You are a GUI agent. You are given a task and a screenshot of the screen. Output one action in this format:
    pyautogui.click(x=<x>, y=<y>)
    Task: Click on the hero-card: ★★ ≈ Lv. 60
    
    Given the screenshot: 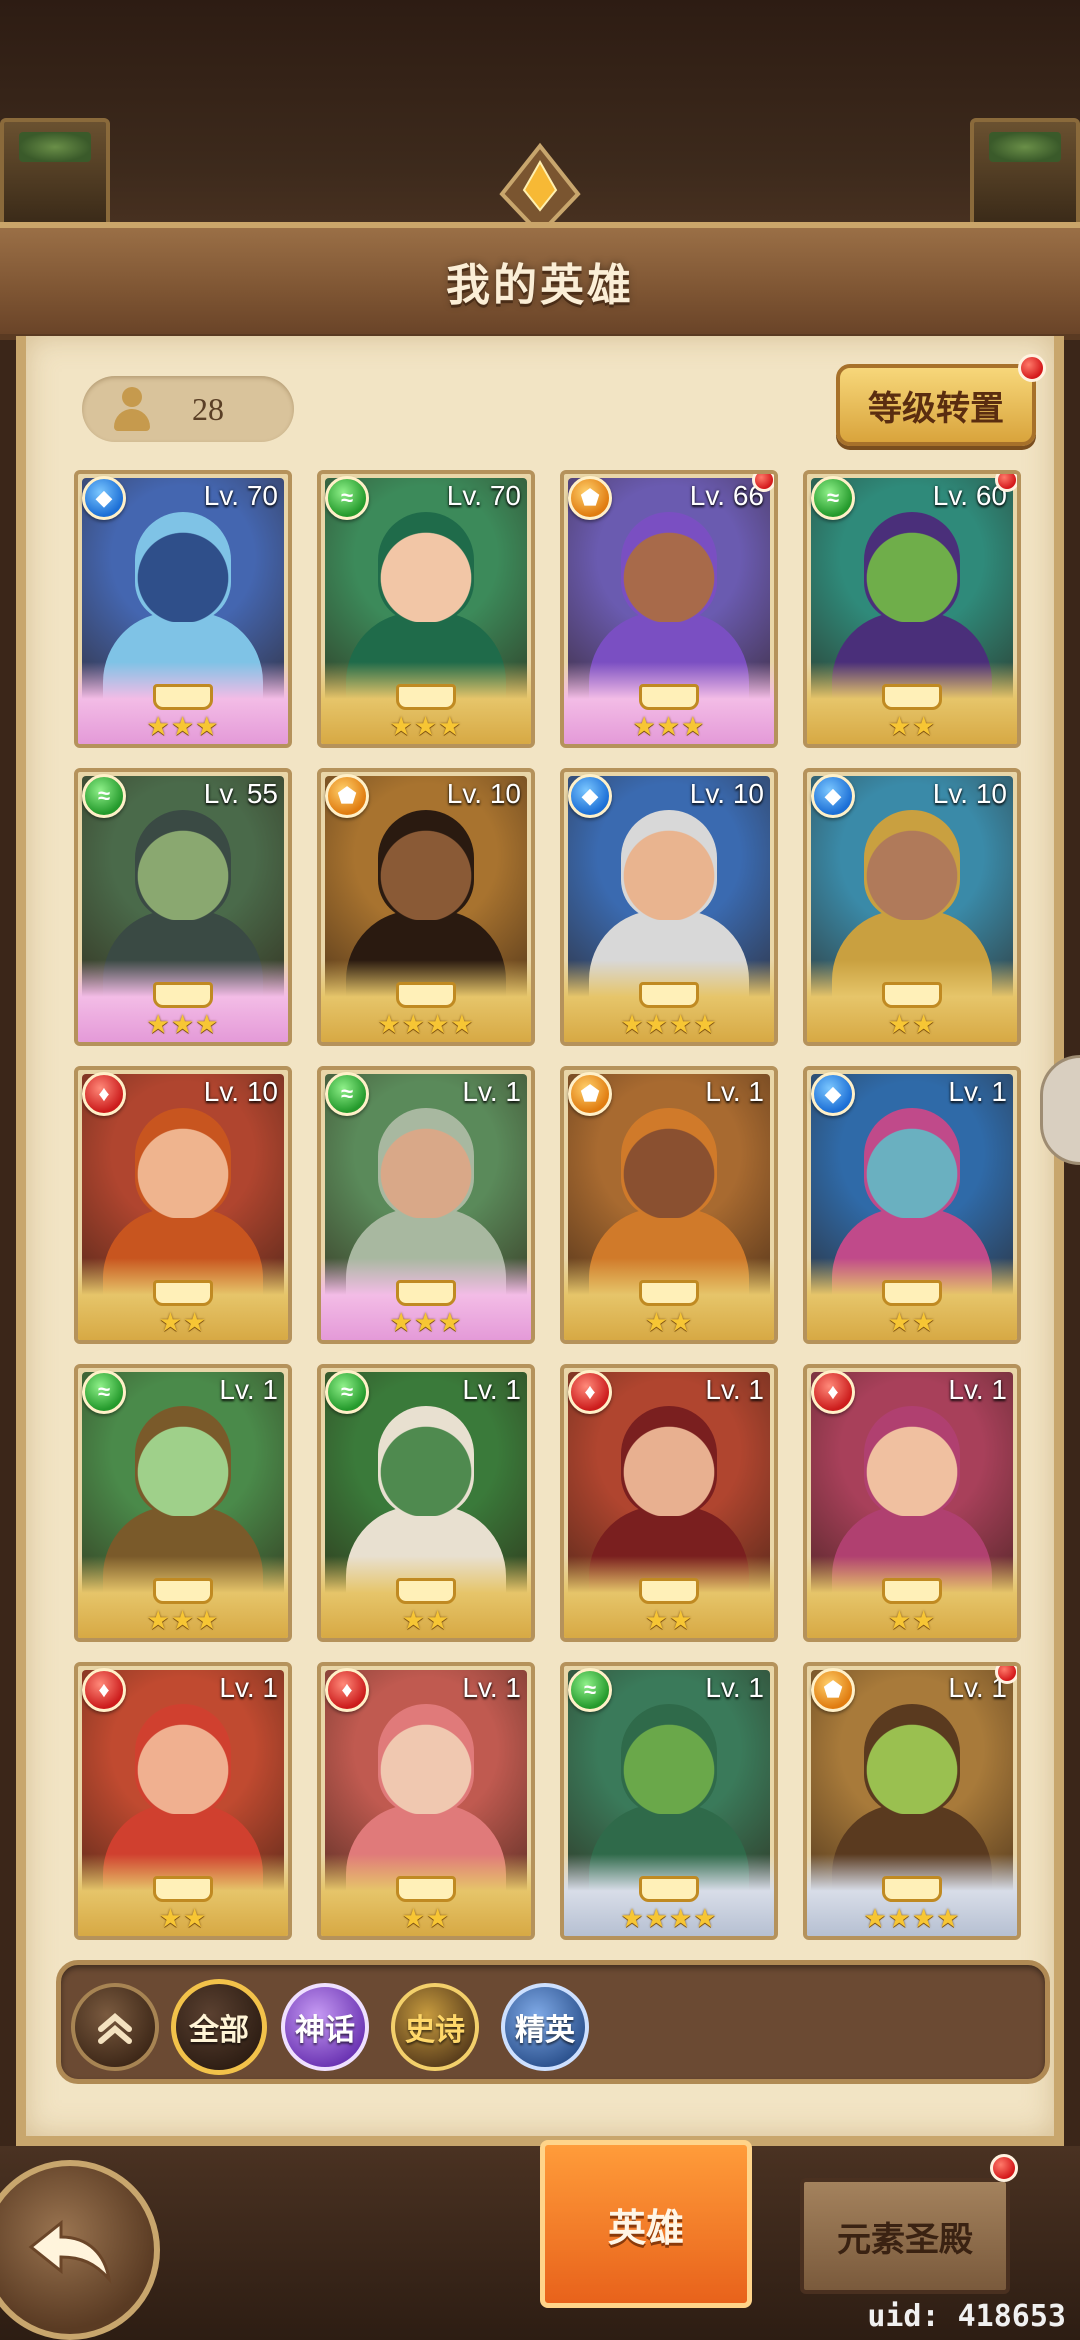 What is the action you would take?
    pyautogui.click(x=912, y=609)
    